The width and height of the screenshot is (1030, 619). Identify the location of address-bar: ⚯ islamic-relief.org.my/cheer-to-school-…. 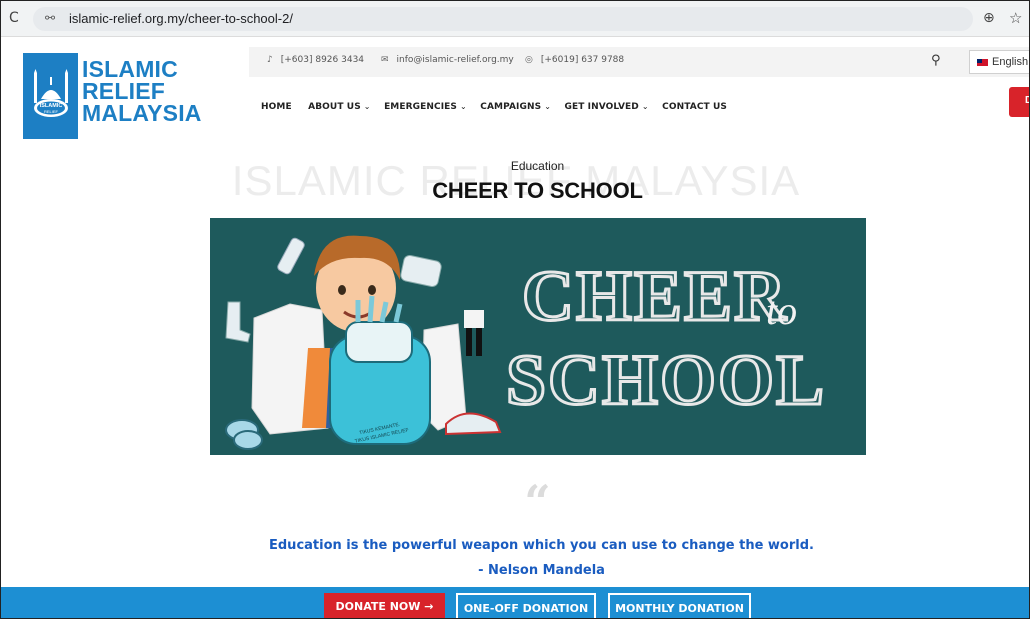
(503, 19).